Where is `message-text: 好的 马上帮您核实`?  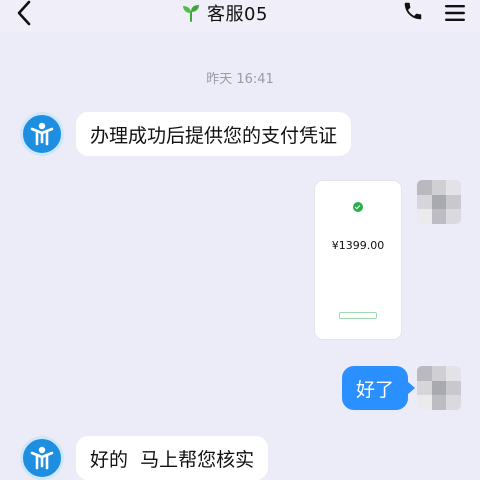 message-text: 好的 马上帮您核实 is located at coordinates (172, 459).